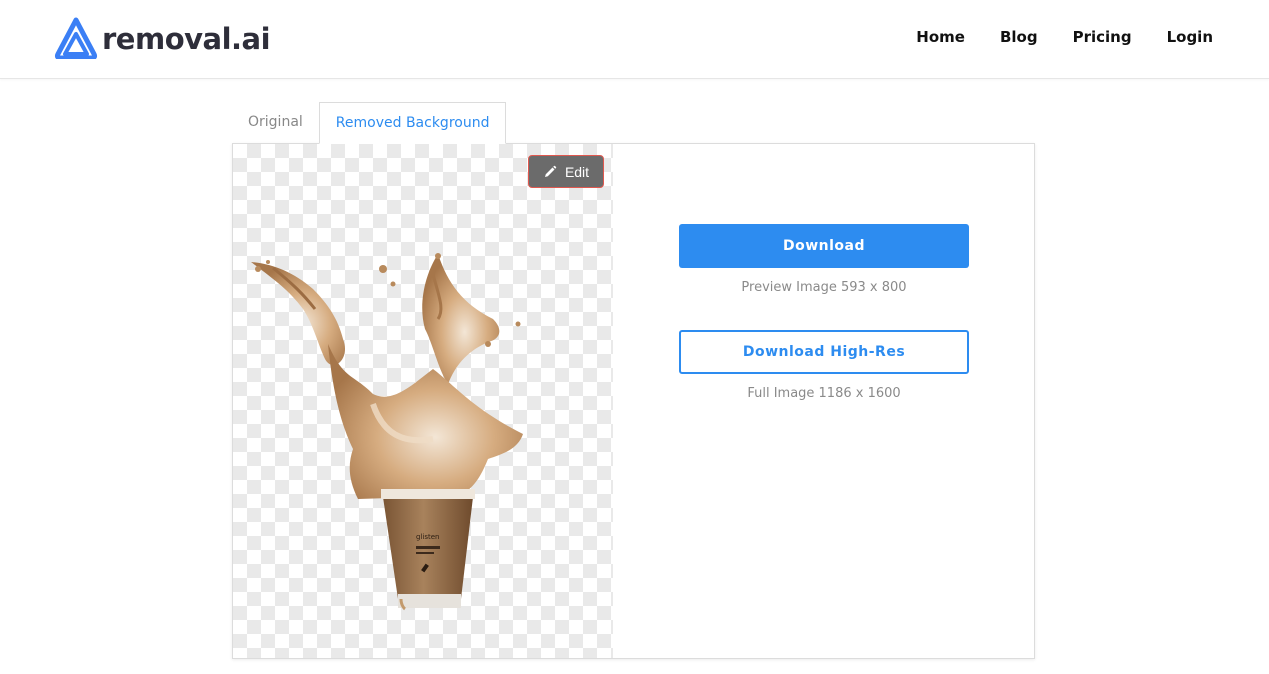 The height and width of the screenshot is (674, 1269). I want to click on logo: removal.ai, so click(162, 38).